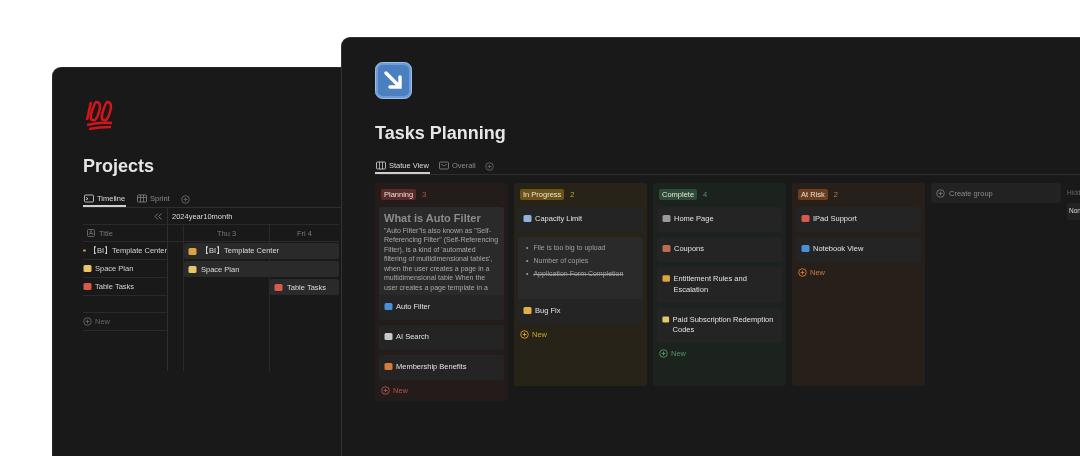  I want to click on board-icon, so click(381, 165).